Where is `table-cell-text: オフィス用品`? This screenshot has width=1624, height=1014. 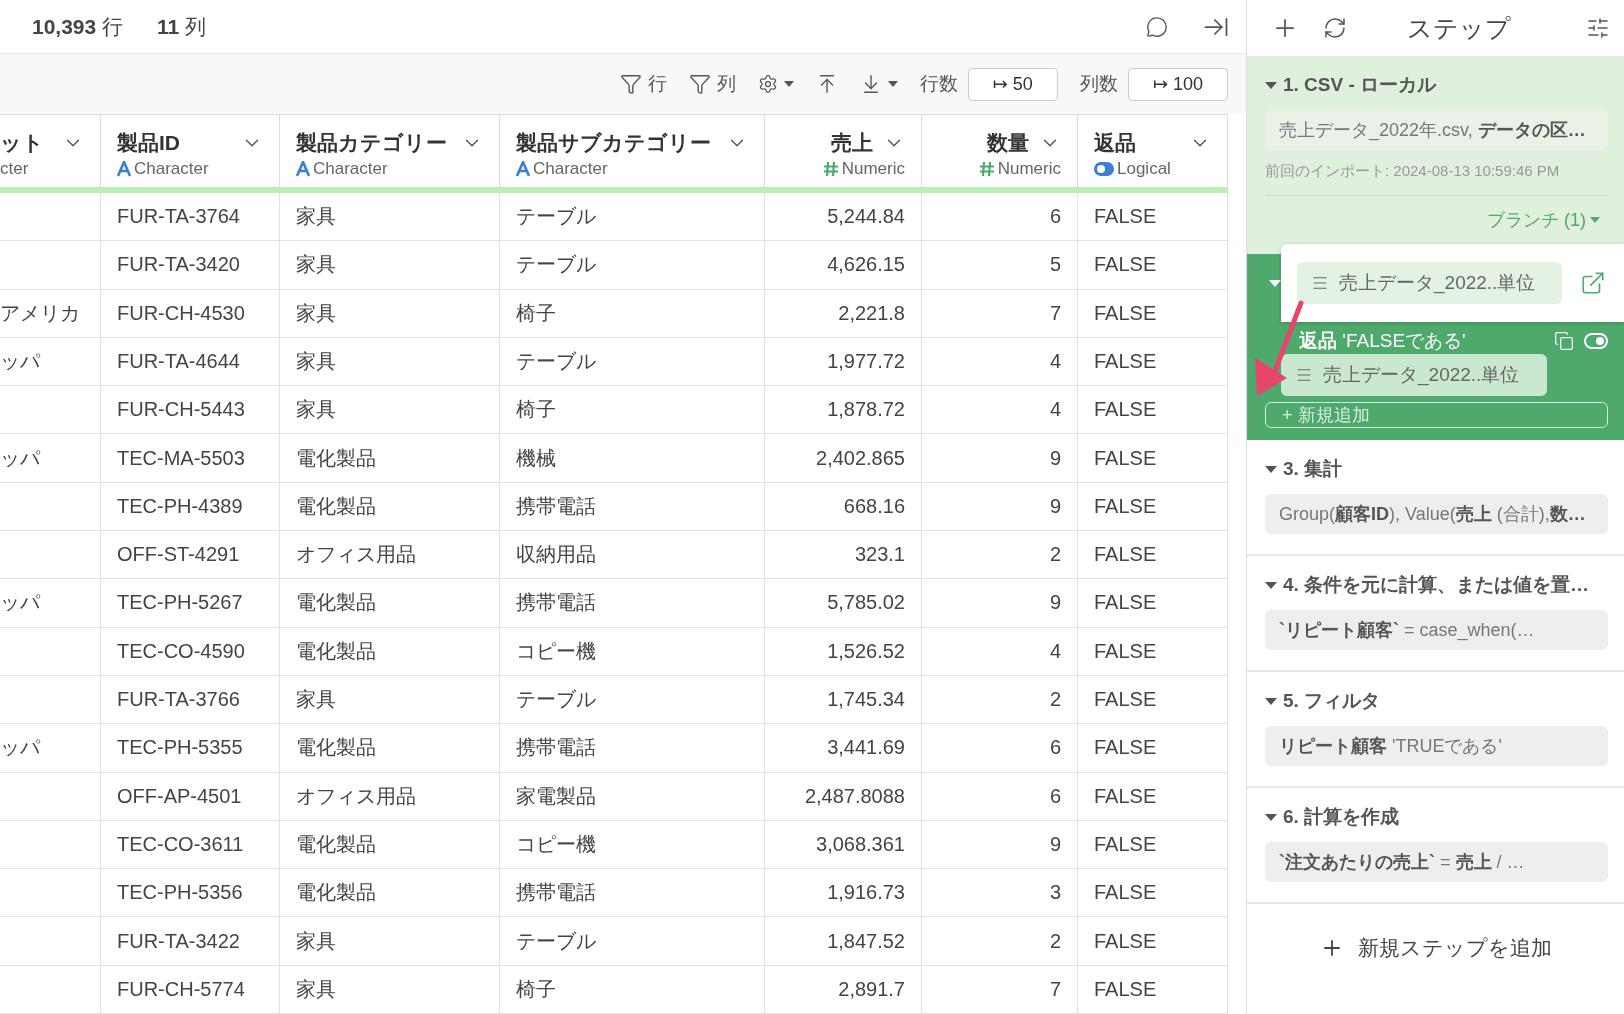
table-cell-text: オフィス用品 is located at coordinates (356, 796).